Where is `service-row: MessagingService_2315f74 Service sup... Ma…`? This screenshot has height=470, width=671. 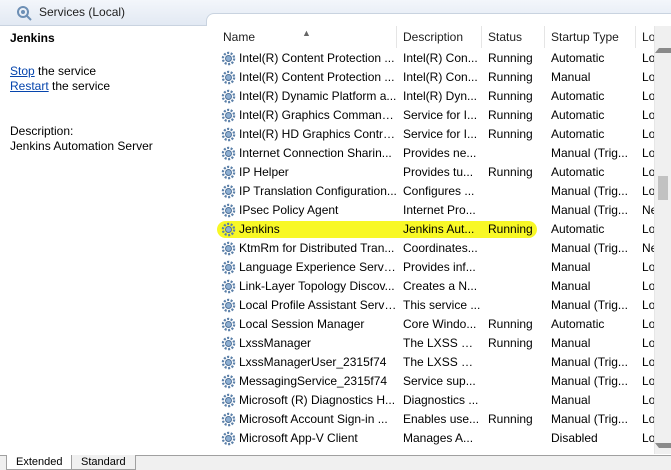 service-row: MessagingService_2315f74 Service sup... Ma… is located at coordinates (435, 381).